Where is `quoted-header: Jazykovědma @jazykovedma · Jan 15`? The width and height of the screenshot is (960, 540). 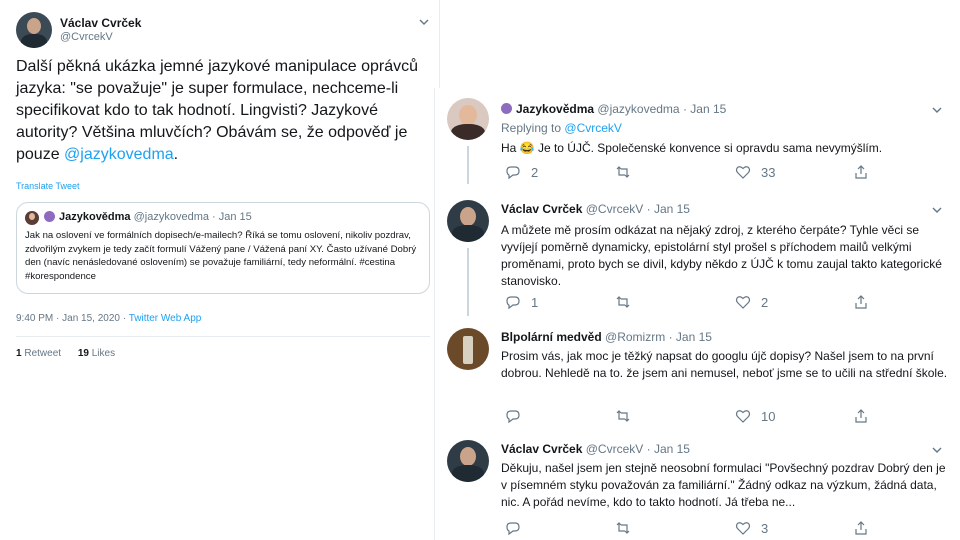 quoted-header: Jazykovědma @jazykovedma · Jan 15 is located at coordinates (155, 217).